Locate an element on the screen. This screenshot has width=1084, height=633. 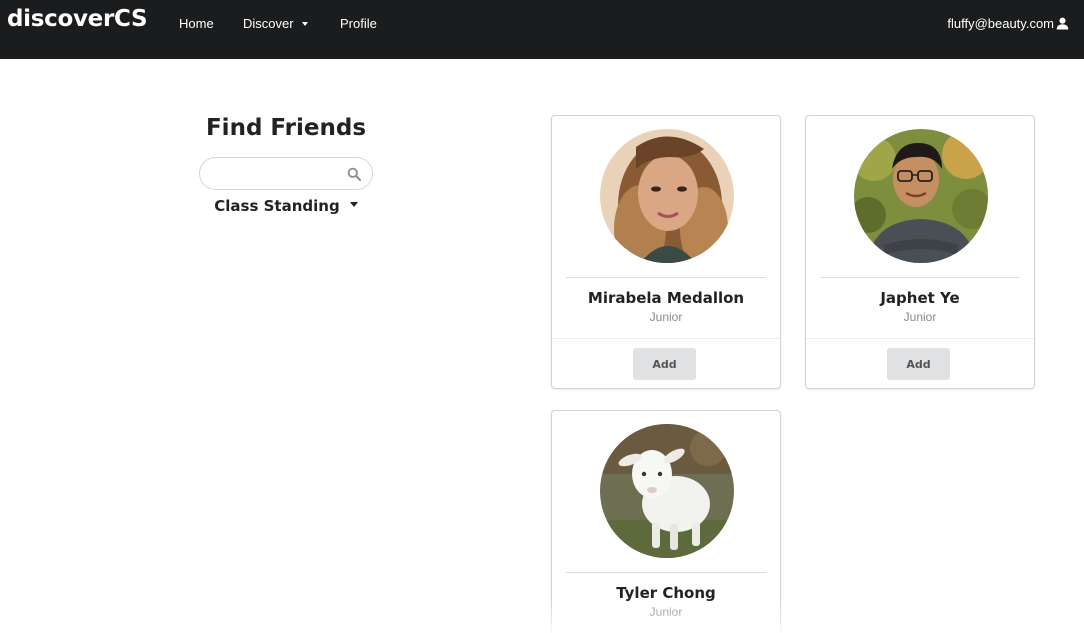
friend-name: Mirabela Medallon is located at coordinates (666, 298).